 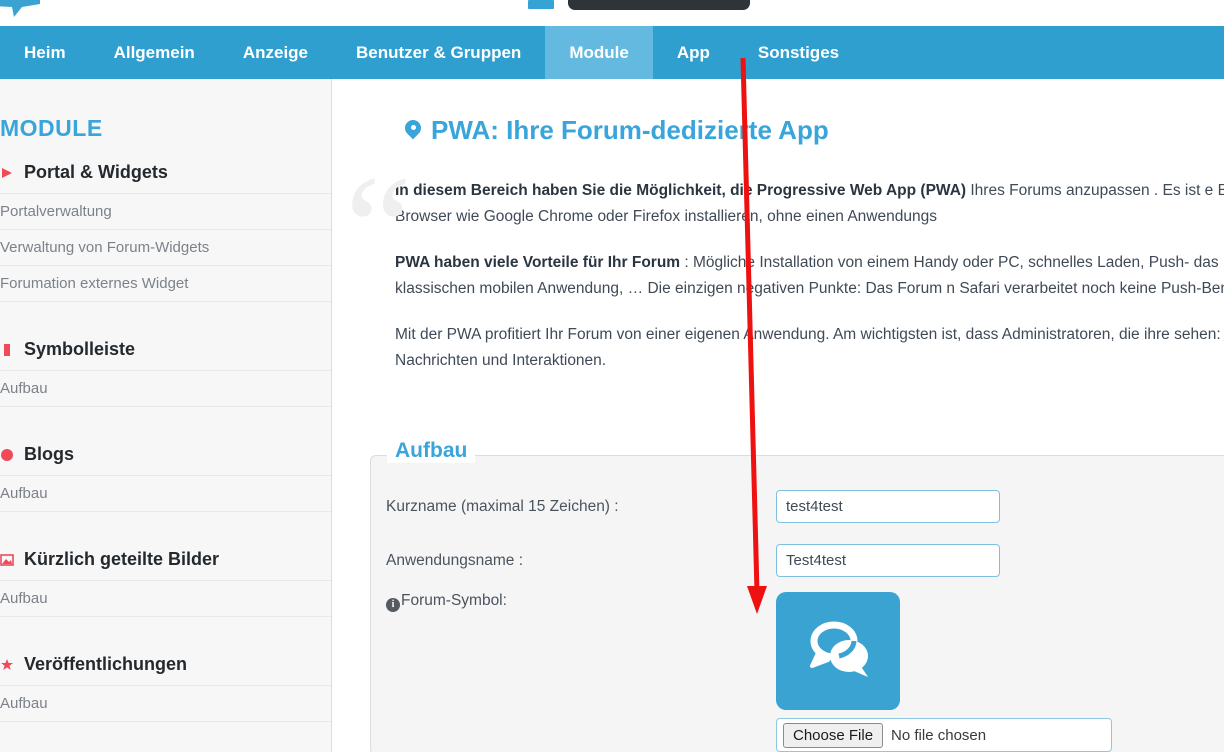 I want to click on nav-item-sonstiges: Sonstiges, so click(x=798, y=52).